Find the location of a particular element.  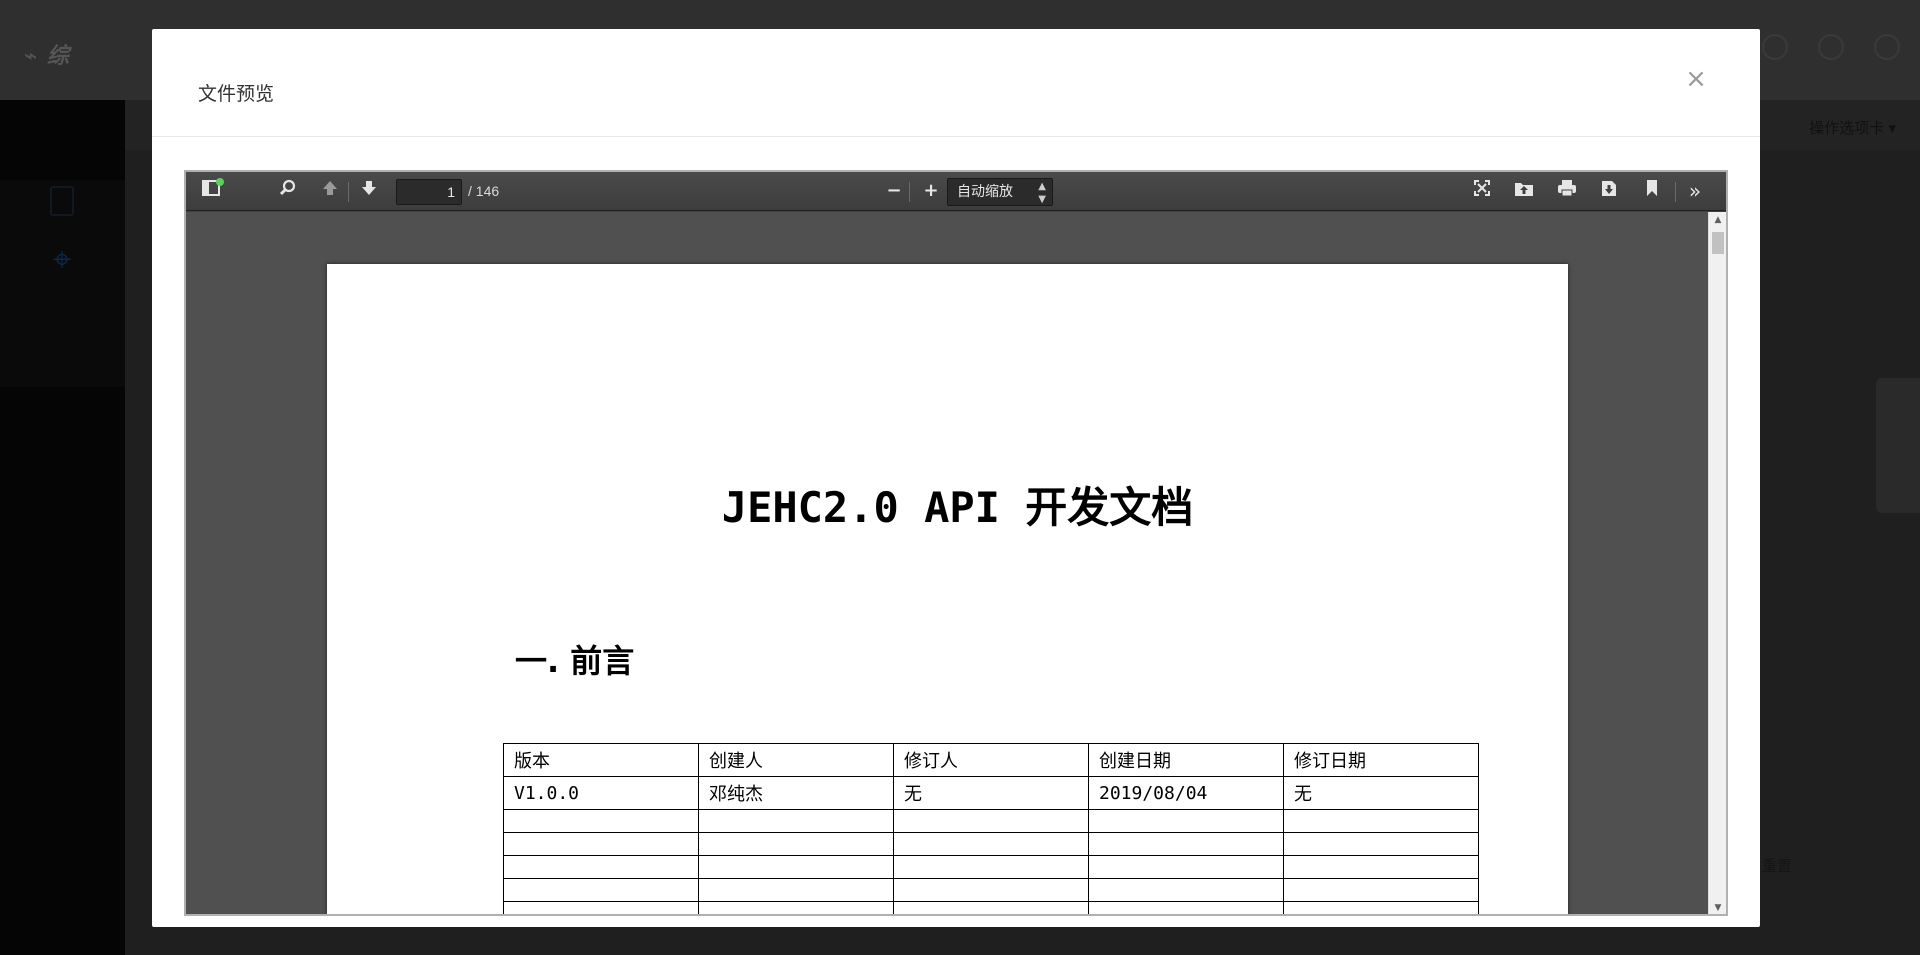

apps-grid-icon is located at coordinates (1887, 47).